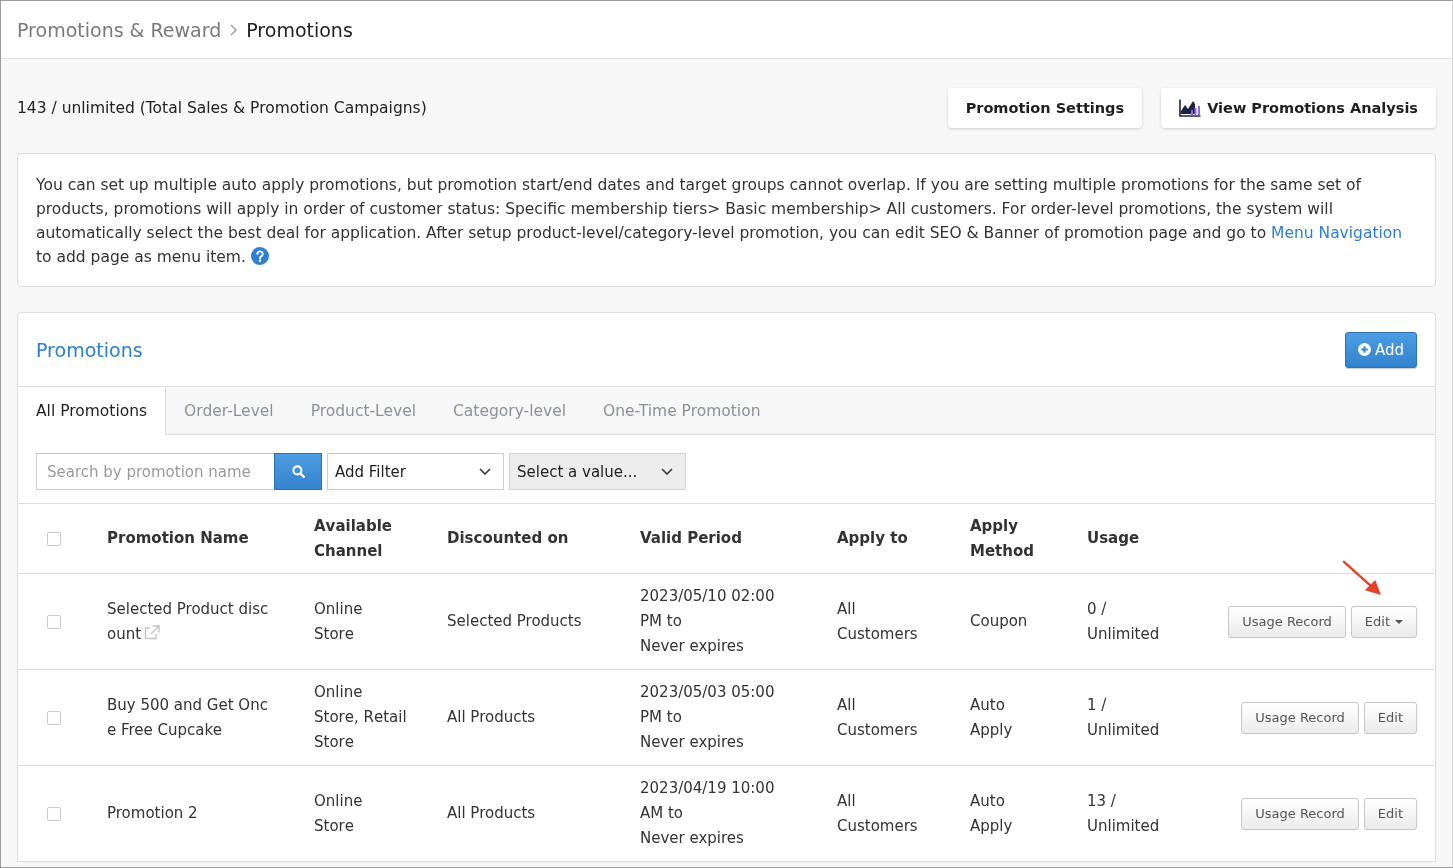  Describe the element at coordinates (999, 621) in the screenshot. I see `table-cell-text: Coupon` at that location.